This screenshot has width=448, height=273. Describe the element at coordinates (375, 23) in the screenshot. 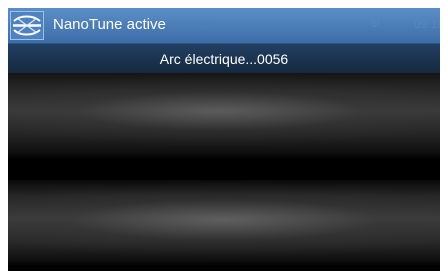

I see `gear-icon: ⚙` at that location.